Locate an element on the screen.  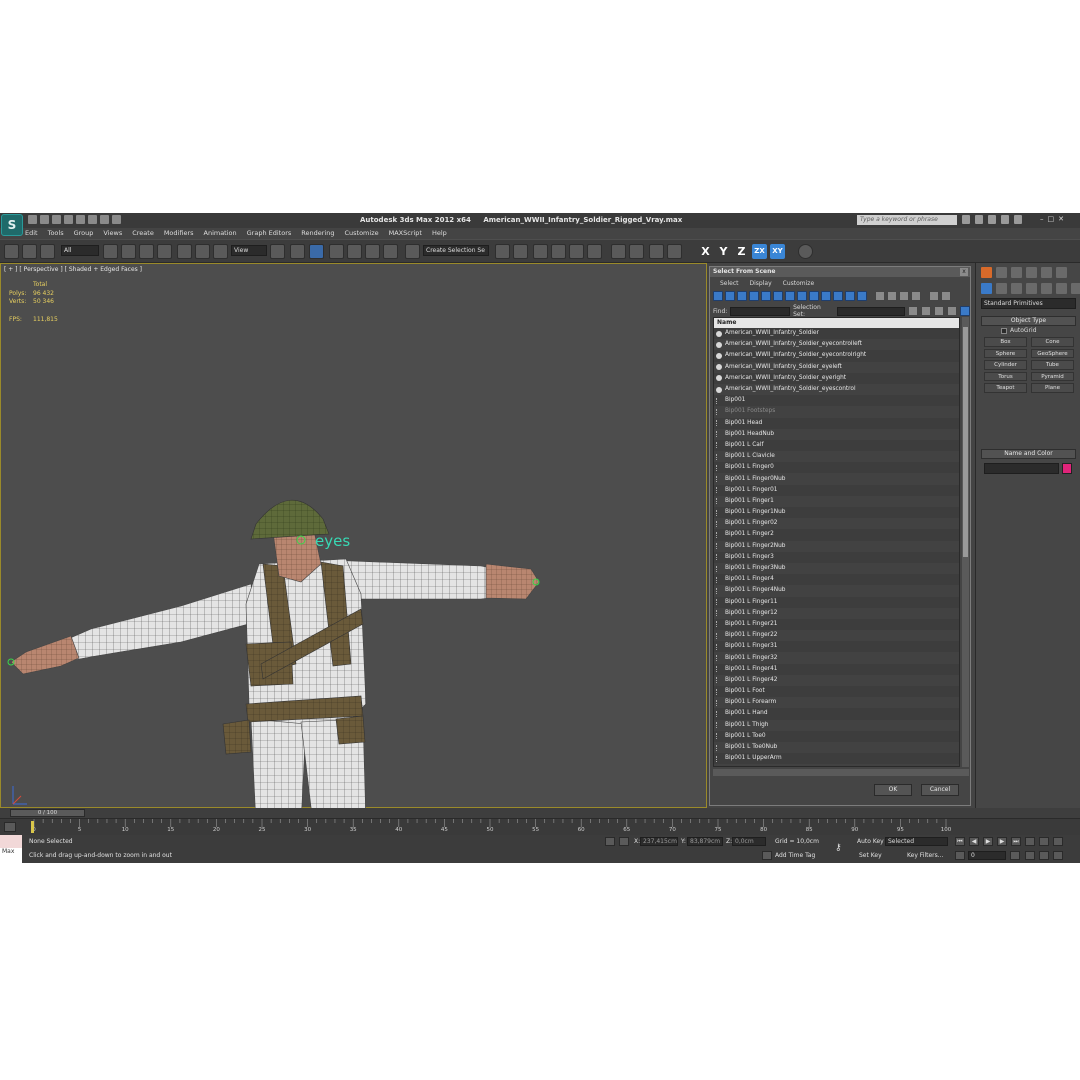
scene-object-row: Bip001 L Toe0 is located at coordinates (836, 736).